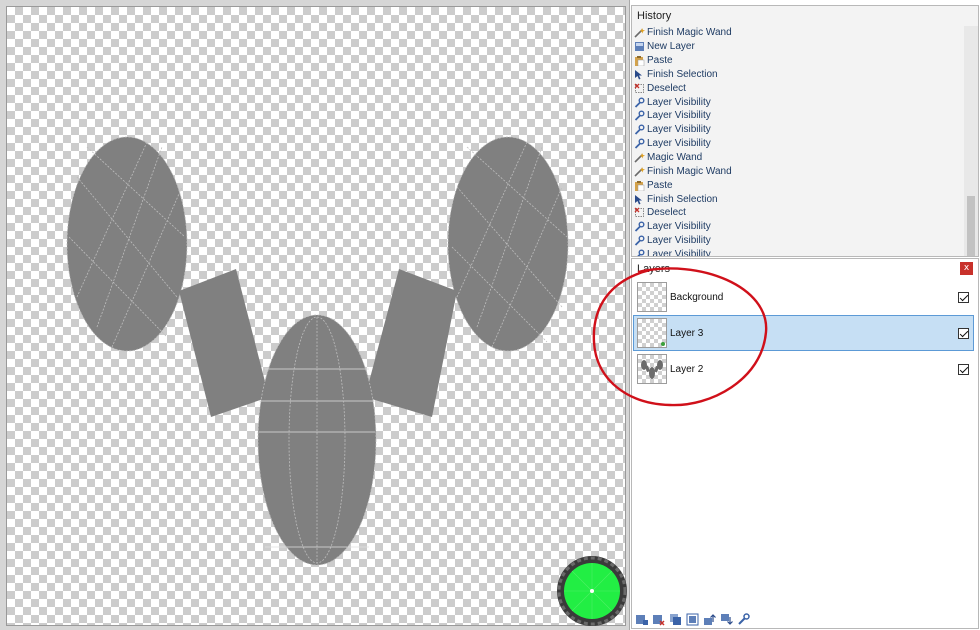 This screenshot has width=980, height=630. I want to click on merge-layer-icon, so click(692, 619).